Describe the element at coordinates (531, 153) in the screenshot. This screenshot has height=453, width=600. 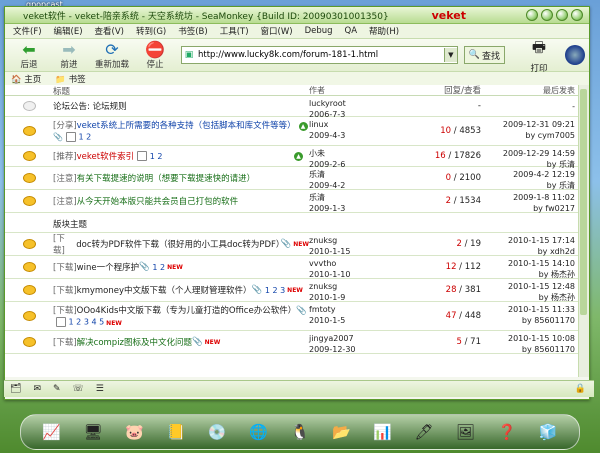
I see `last-post-date: 2009-12-29 14:59` at that location.